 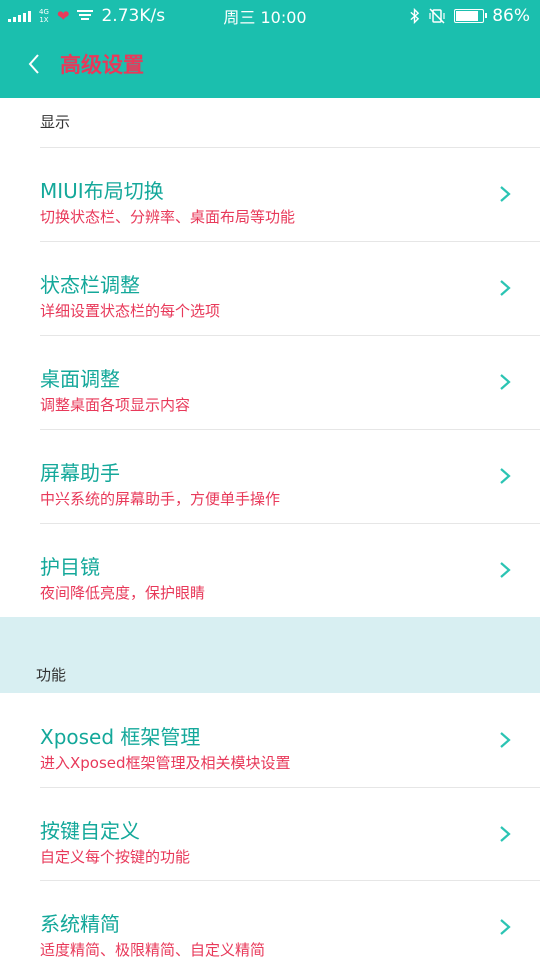 What do you see at coordinates (160, 499) in the screenshot?
I see `item-subtitle: 中兴系统的屏幕助手，方便单手操作` at bounding box center [160, 499].